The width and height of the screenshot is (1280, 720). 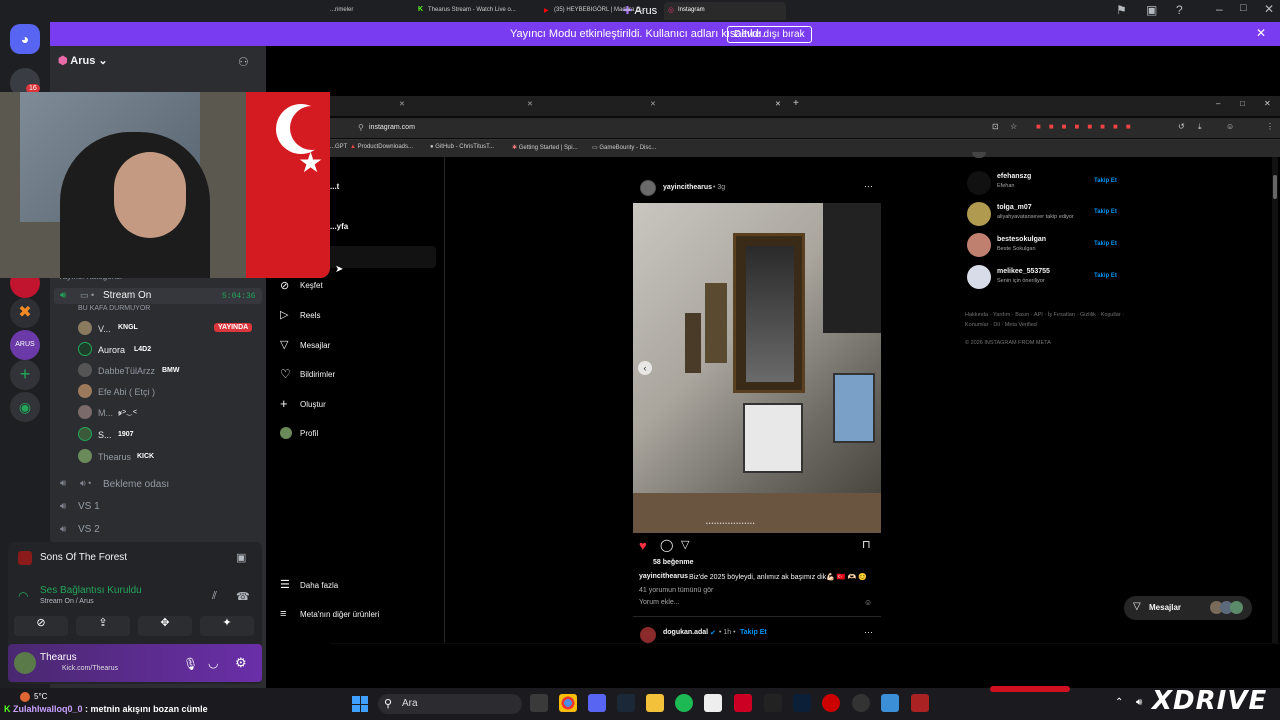 I want to click on browser-tab-active: ◎ Instagram, so click(x=725, y=11).